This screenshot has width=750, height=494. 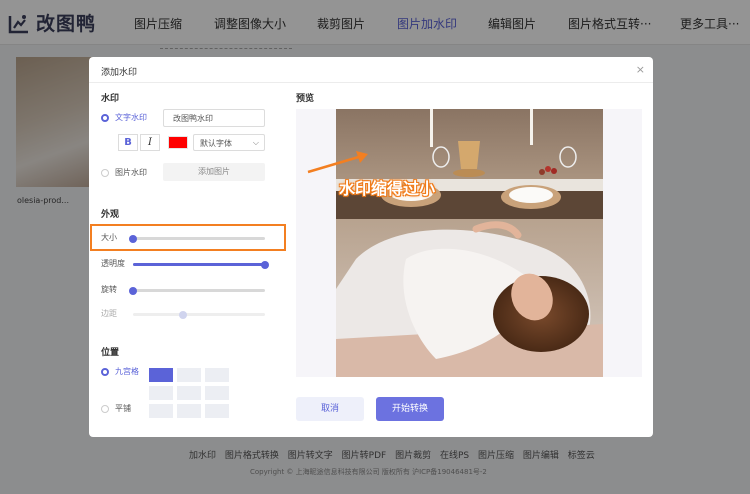 I want to click on color-picker, so click(x=178, y=142).